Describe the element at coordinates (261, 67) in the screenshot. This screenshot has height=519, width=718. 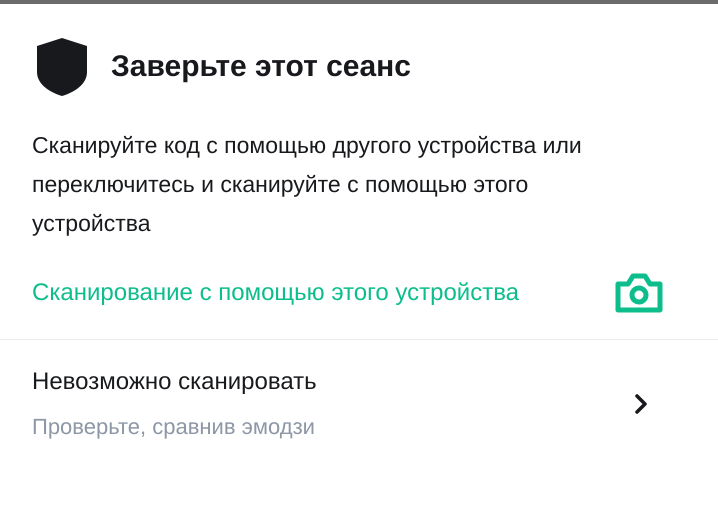
I see `dialog-title: Заверьте этот сеанс` at that location.